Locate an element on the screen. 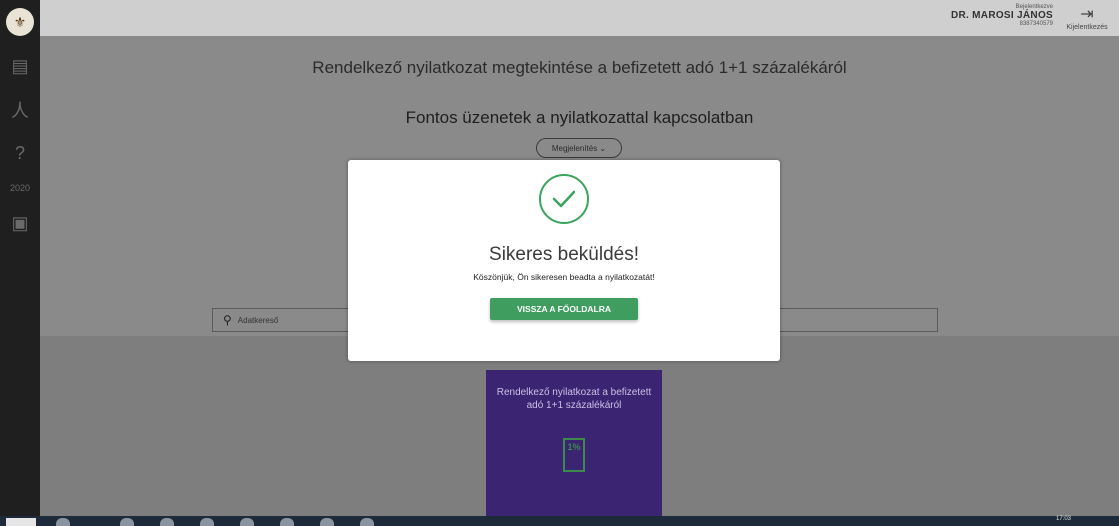  os-taskbar: 17:03 is located at coordinates (559, 521).